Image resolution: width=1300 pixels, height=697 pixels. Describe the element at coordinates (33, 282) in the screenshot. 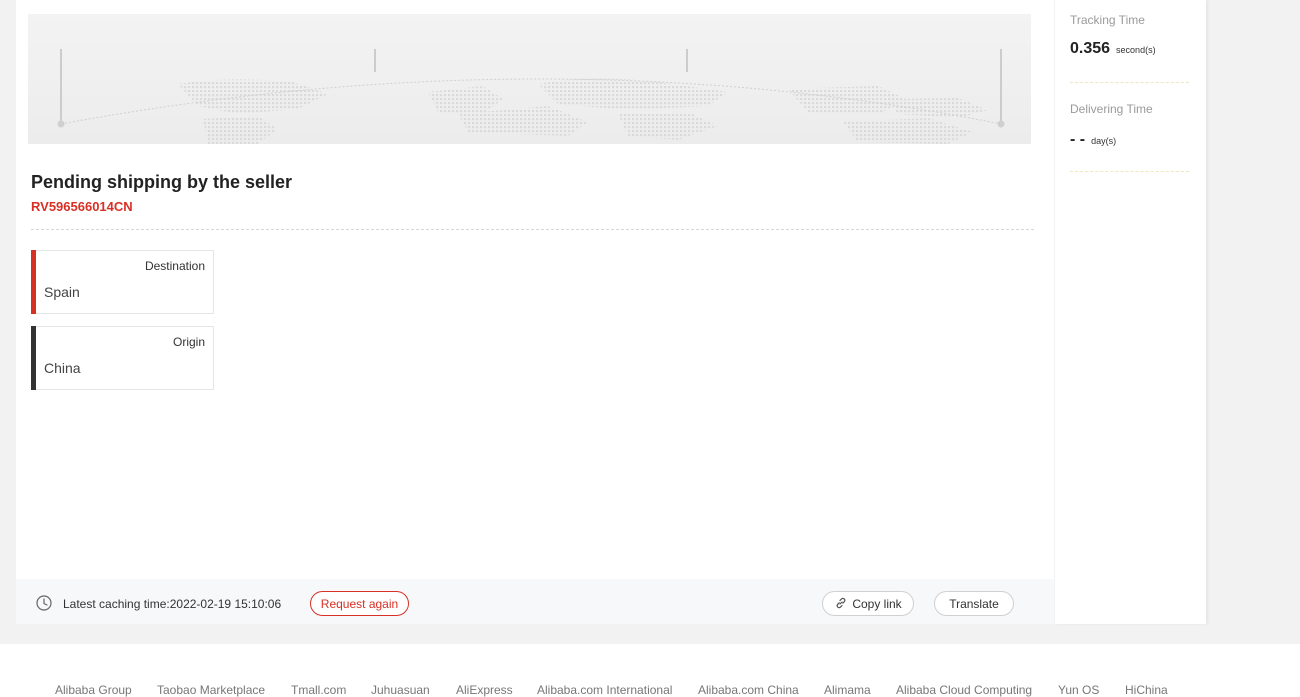

I see `destination-accent-bar` at that location.